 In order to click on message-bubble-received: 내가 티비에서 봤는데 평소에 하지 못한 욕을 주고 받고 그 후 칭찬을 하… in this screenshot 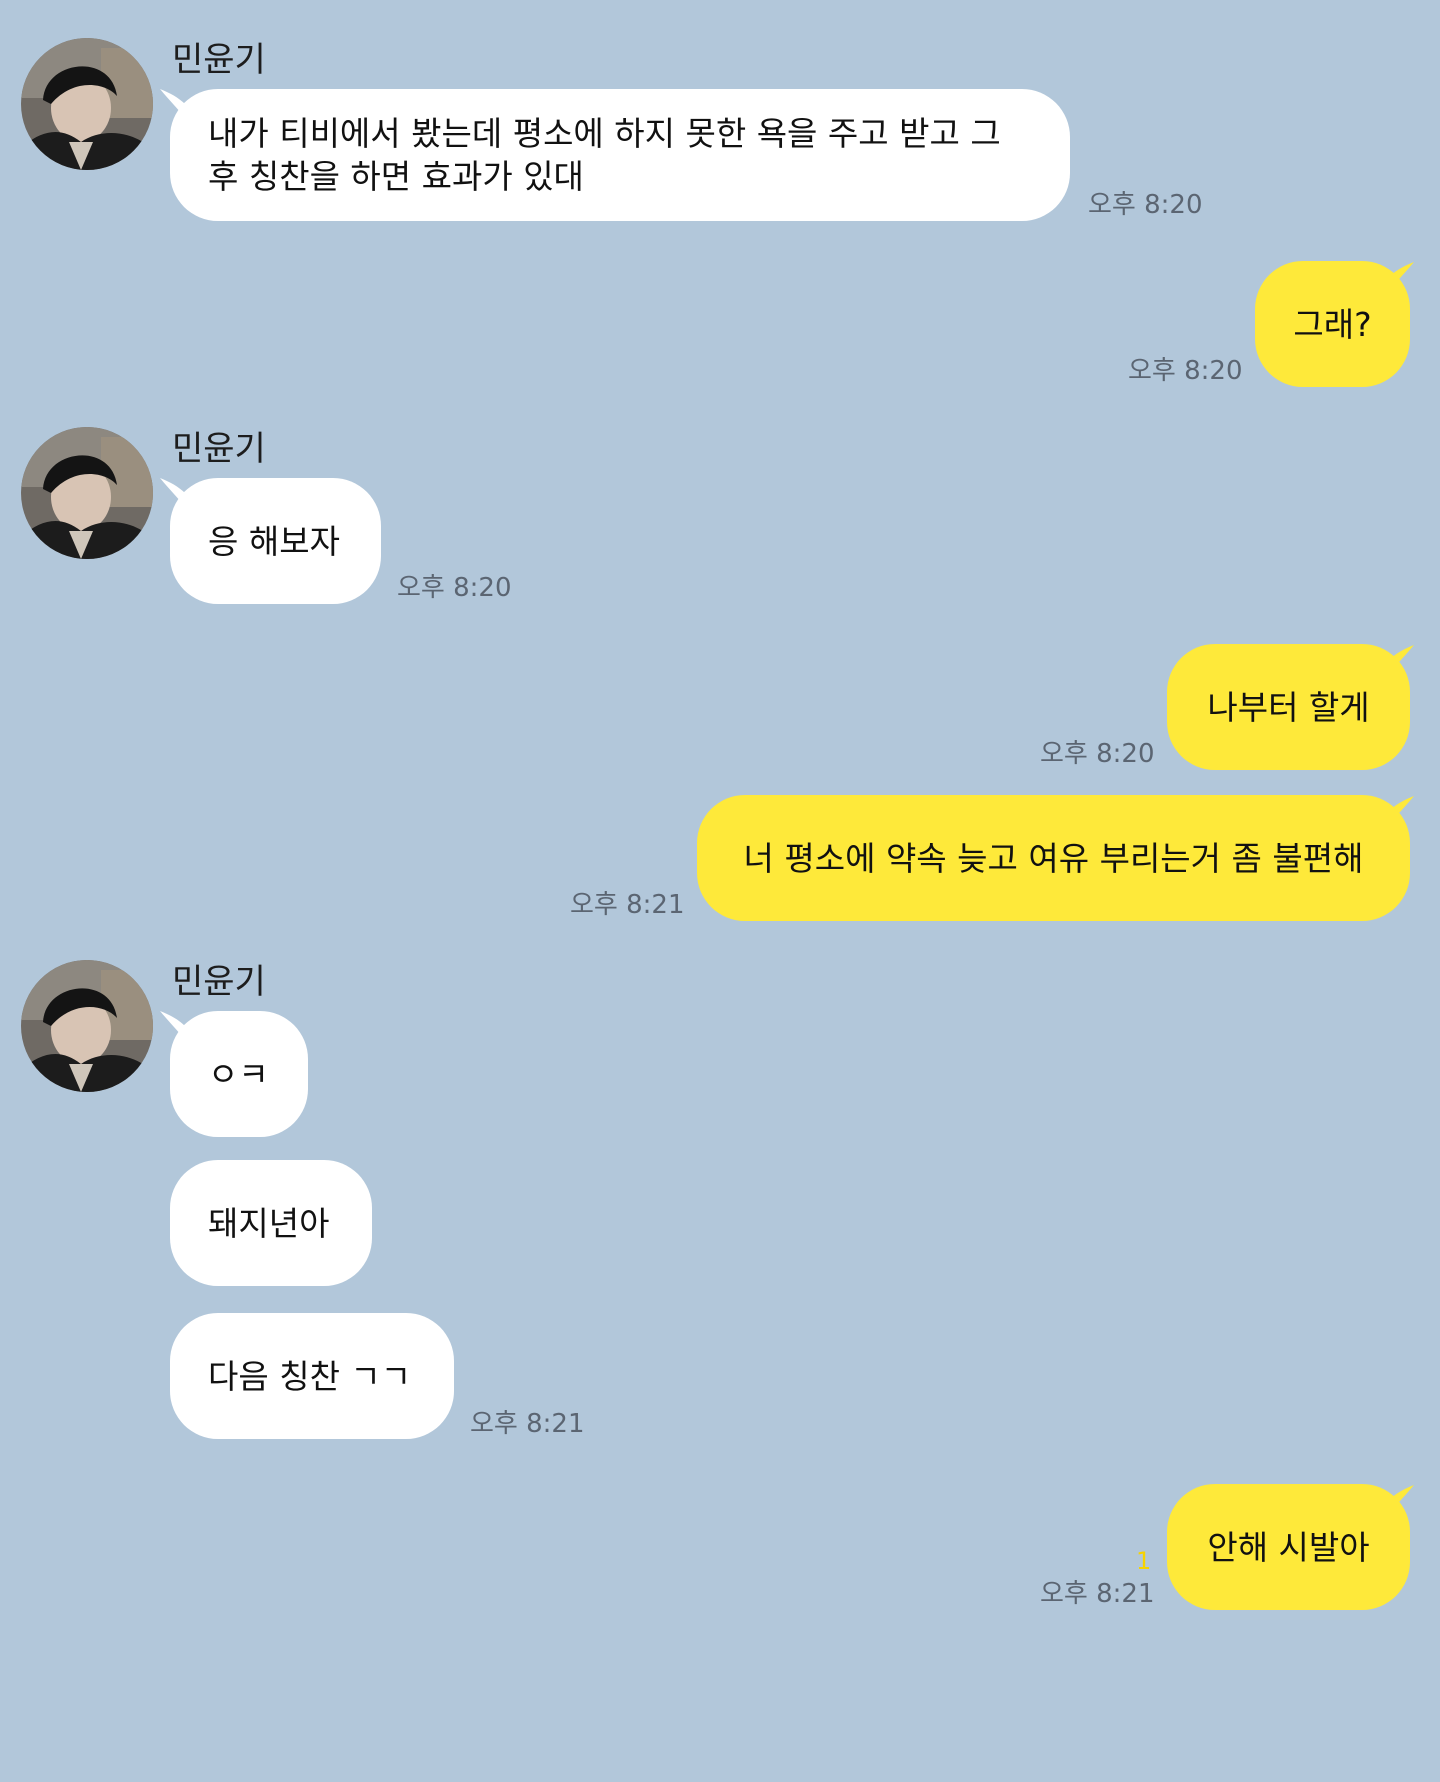, I will do `click(620, 155)`.